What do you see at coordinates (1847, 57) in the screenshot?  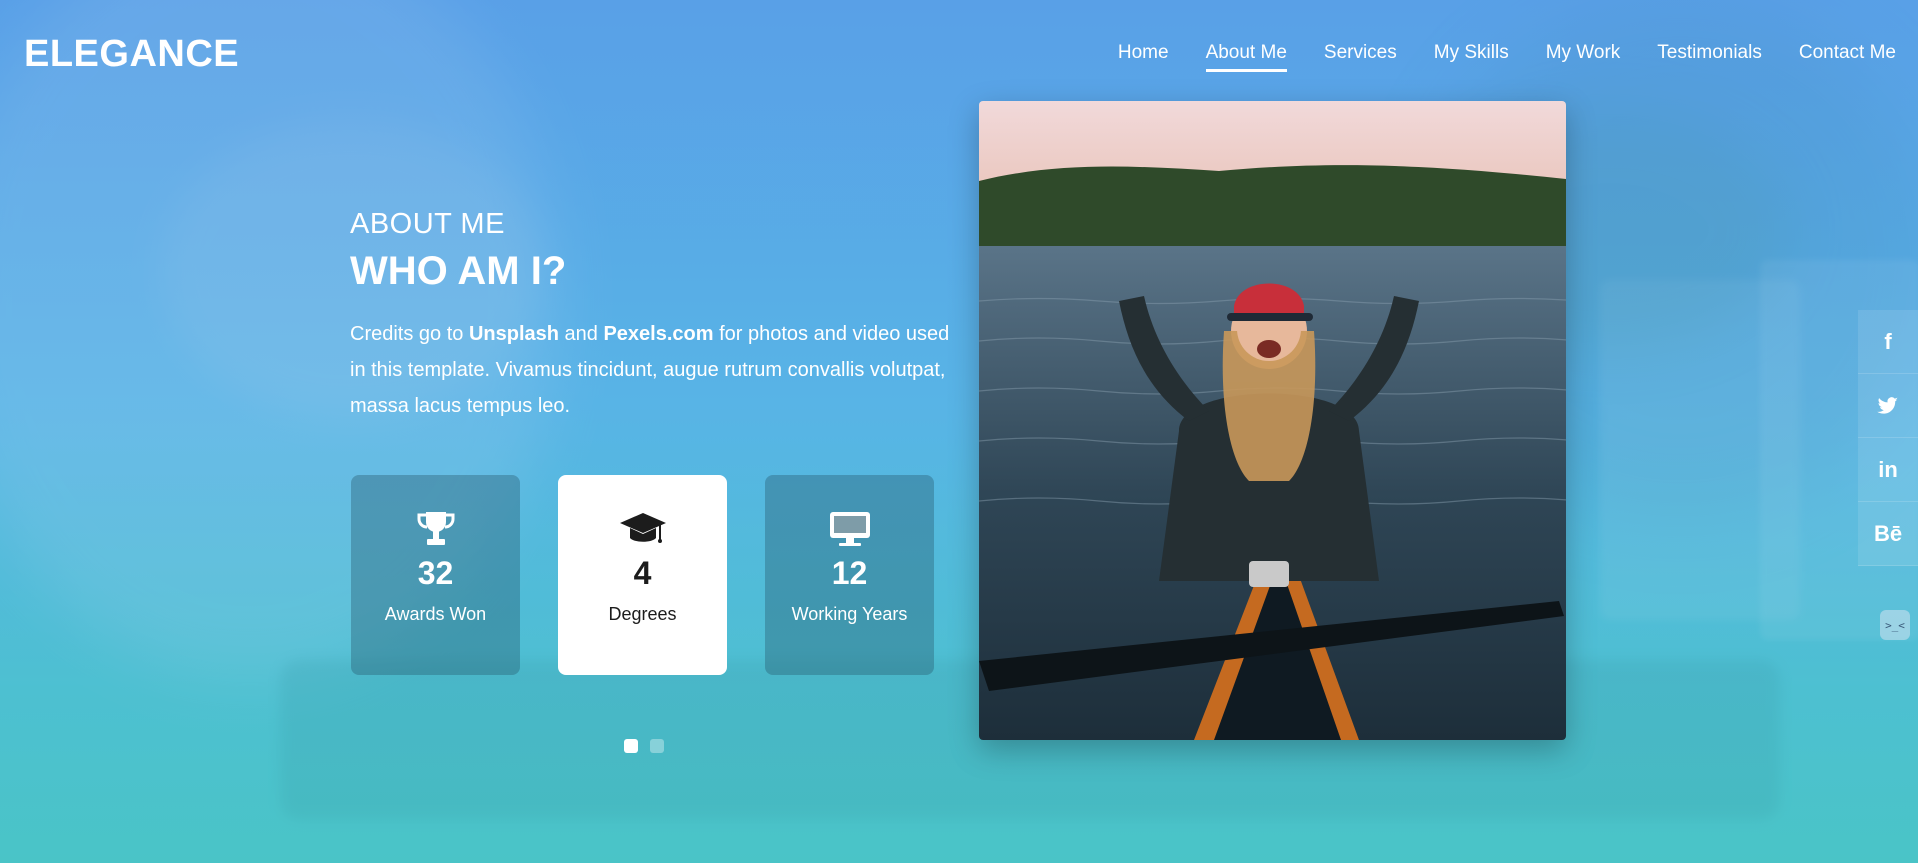 I see `nav-contact-me: Contact Me` at bounding box center [1847, 57].